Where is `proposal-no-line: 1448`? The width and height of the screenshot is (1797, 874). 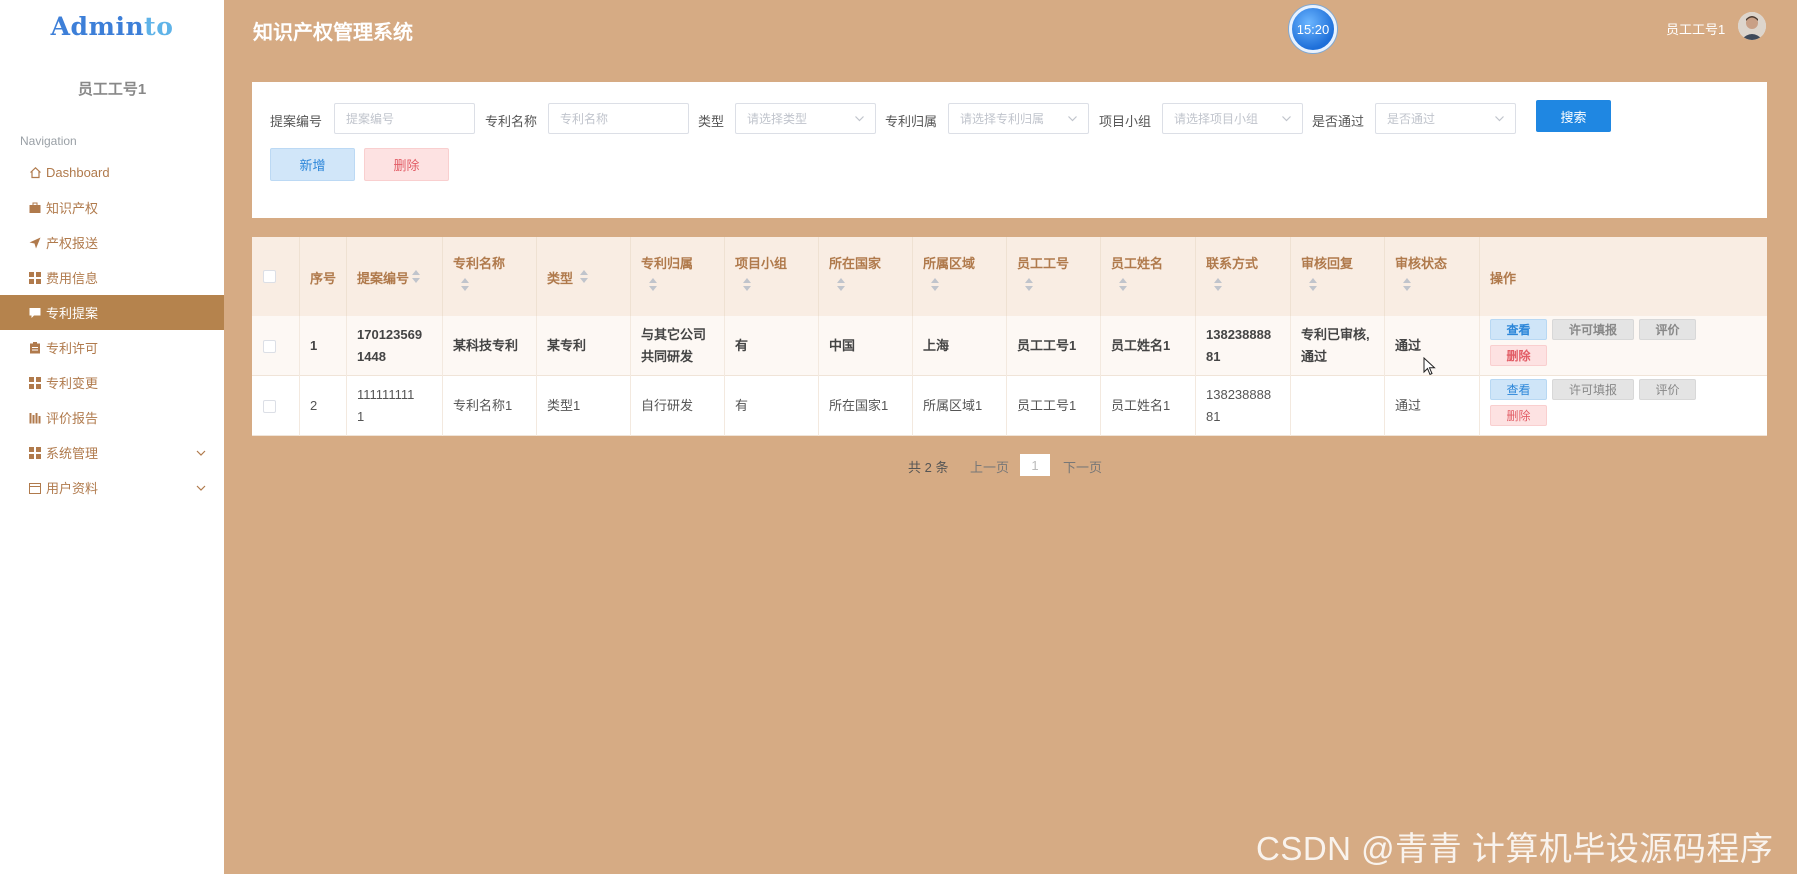 proposal-no-line: 1448 is located at coordinates (371, 356).